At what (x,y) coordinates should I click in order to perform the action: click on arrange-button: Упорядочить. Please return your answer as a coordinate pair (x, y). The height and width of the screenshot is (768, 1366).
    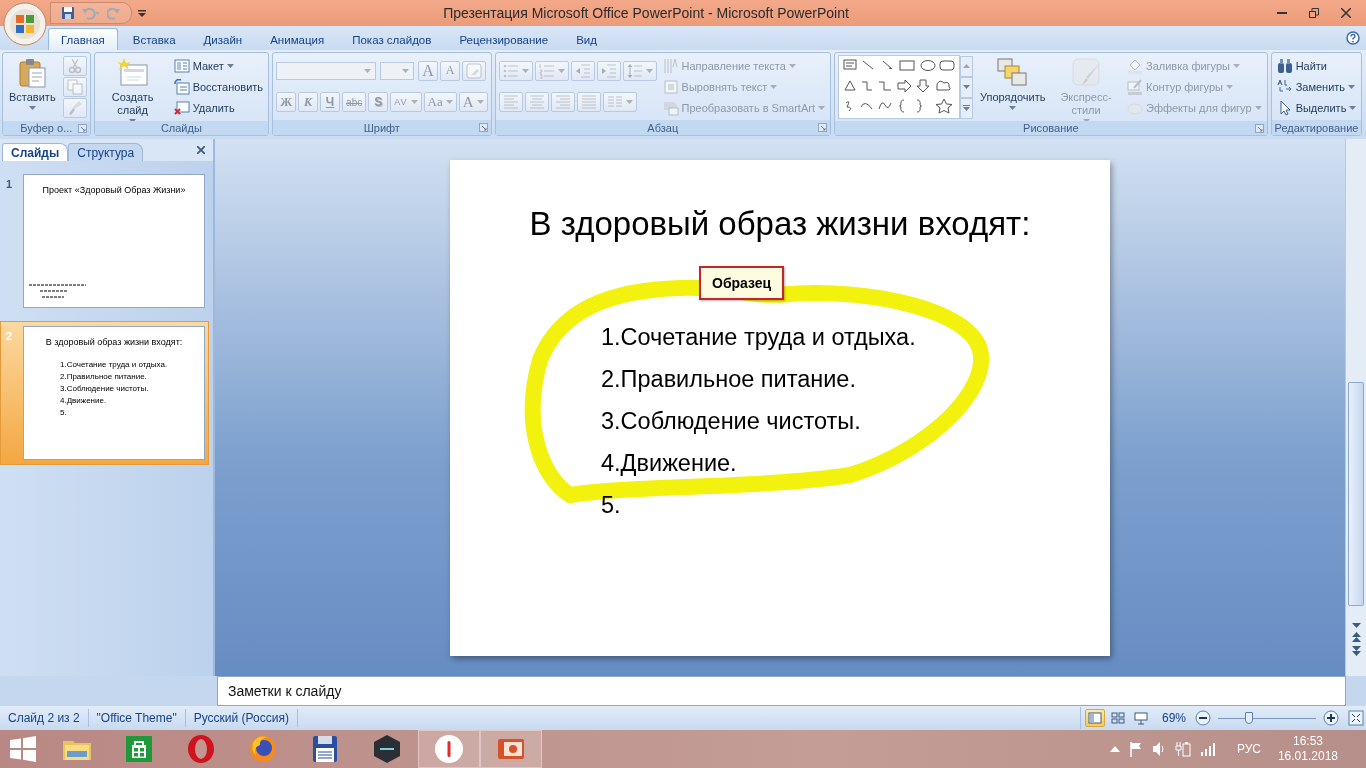
    Looking at the image, I should click on (1012, 87).